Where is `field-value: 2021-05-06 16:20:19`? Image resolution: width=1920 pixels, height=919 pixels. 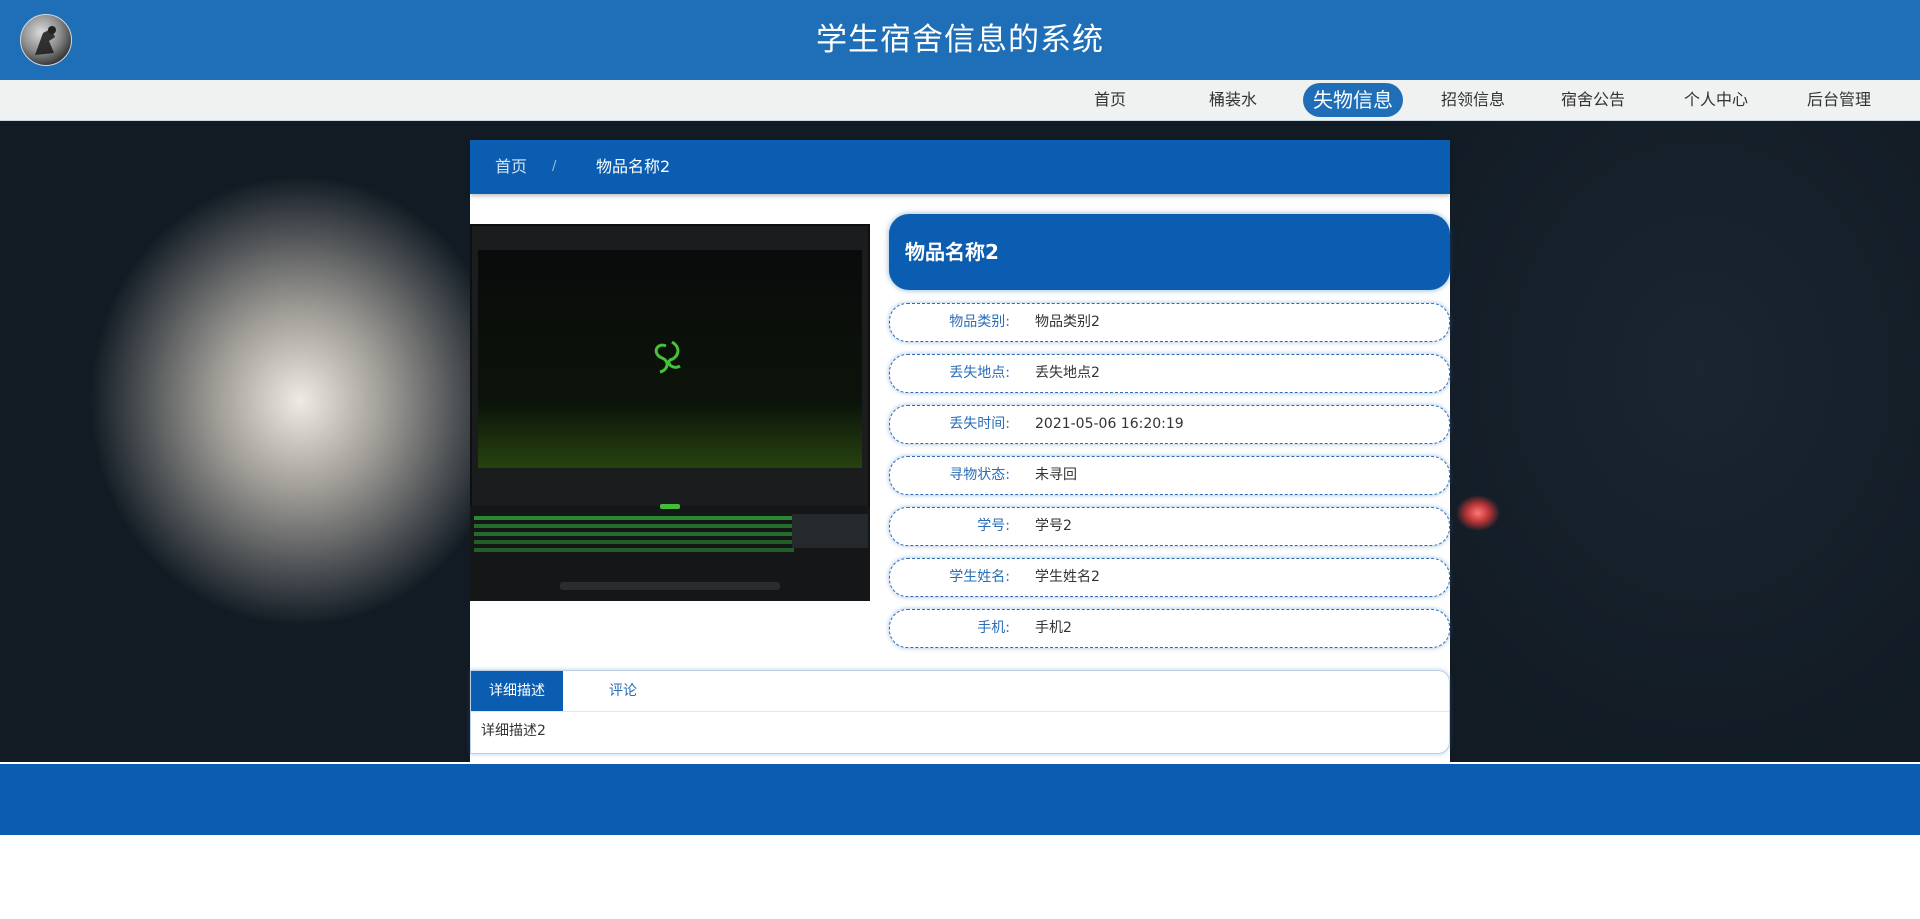 field-value: 2021-05-06 16:20:19 is located at coordinates (1109, 424).